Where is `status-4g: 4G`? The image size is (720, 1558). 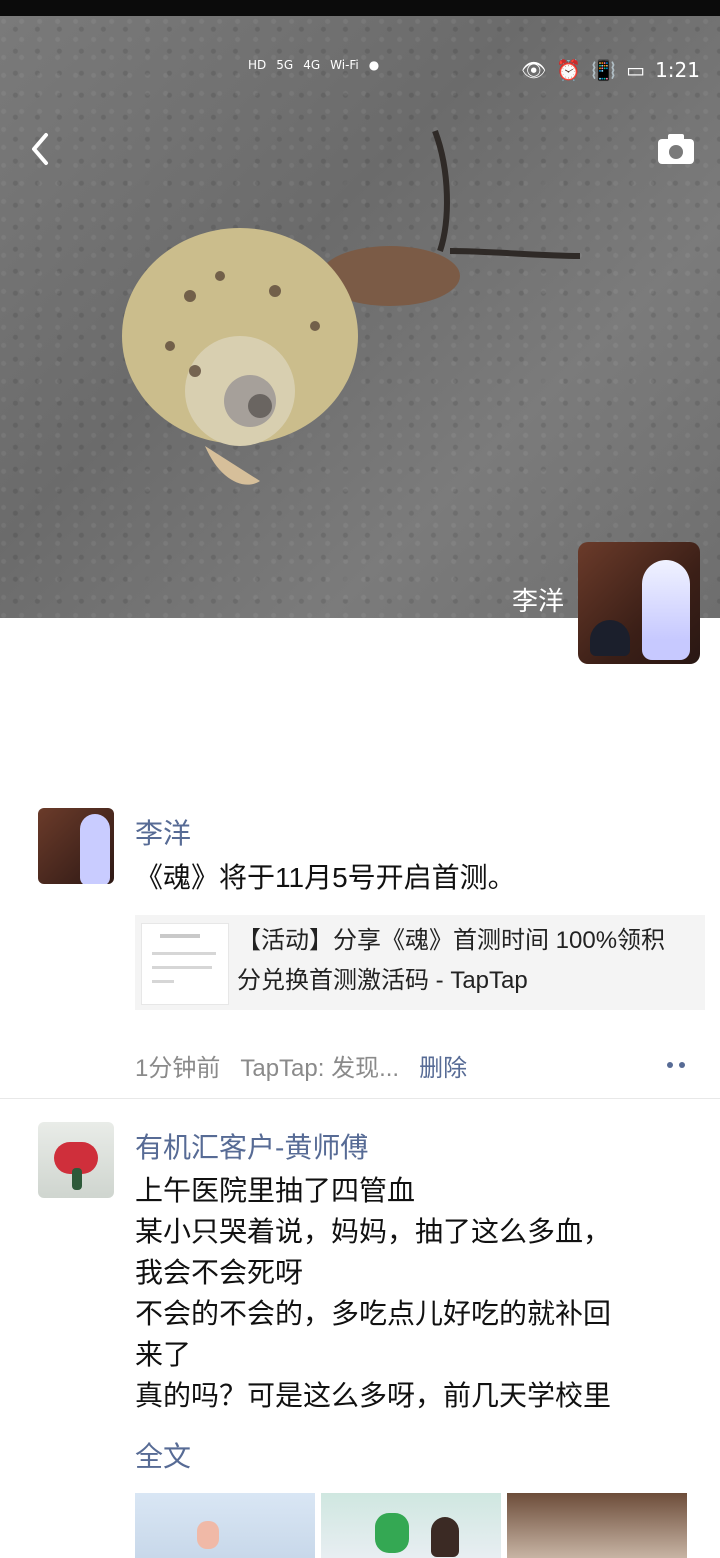
status-4g: 4G is located at coordinates (312, 65).